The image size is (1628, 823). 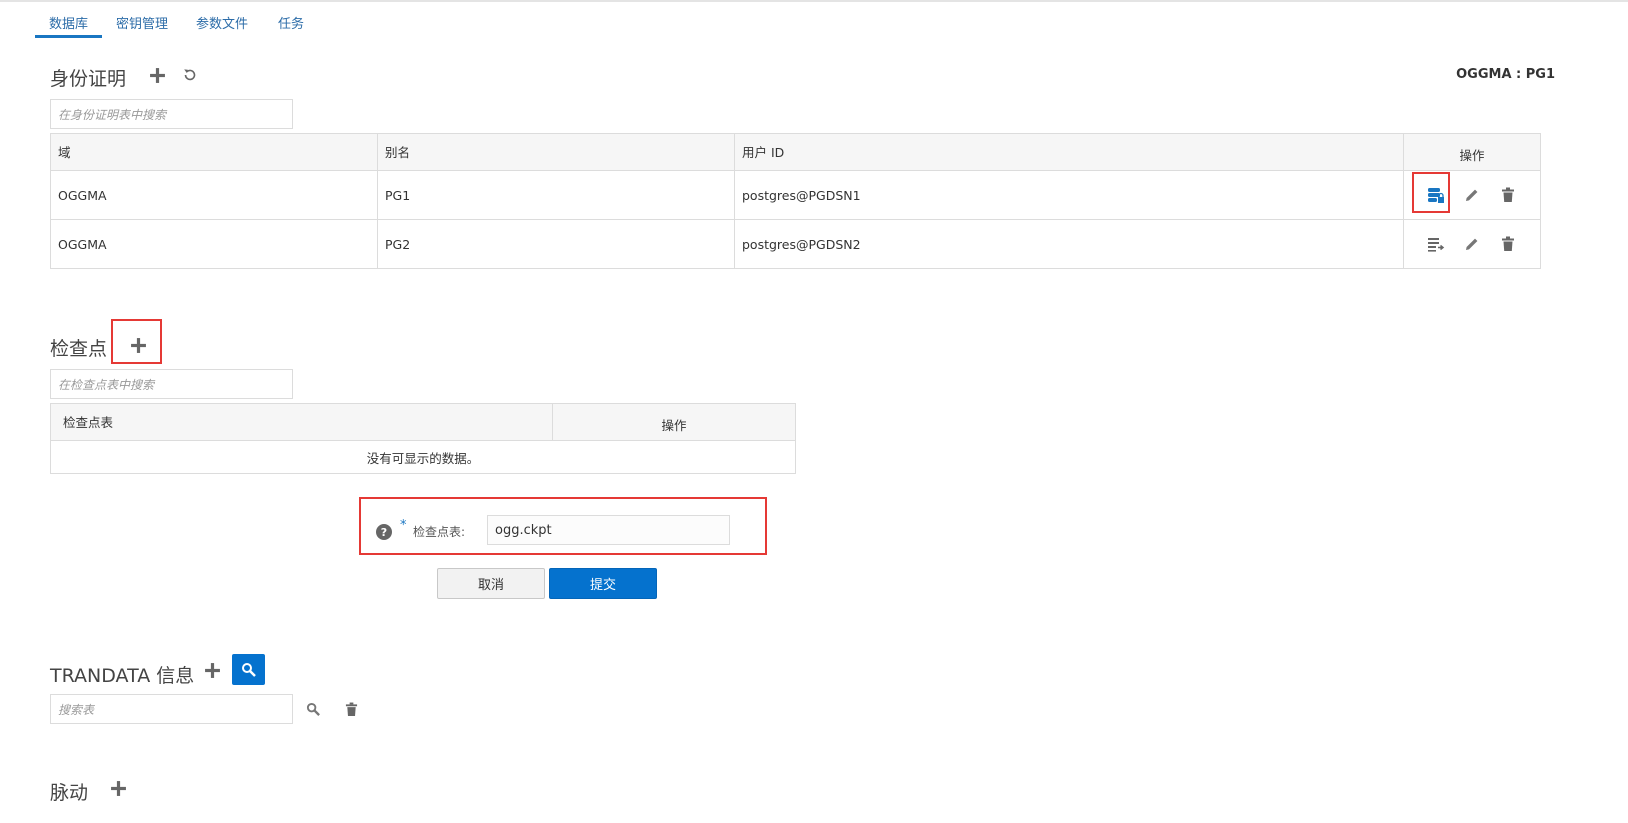 What do you see at coordinates (171, 114) in the screenshot?
I see `credentials-search-input: 在身份证明表中搜索` at bounding box center [171, 114].